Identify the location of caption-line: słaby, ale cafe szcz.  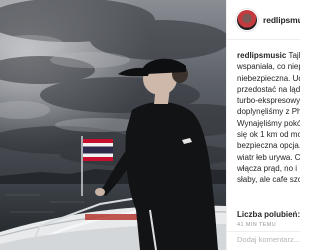
(268, 179).